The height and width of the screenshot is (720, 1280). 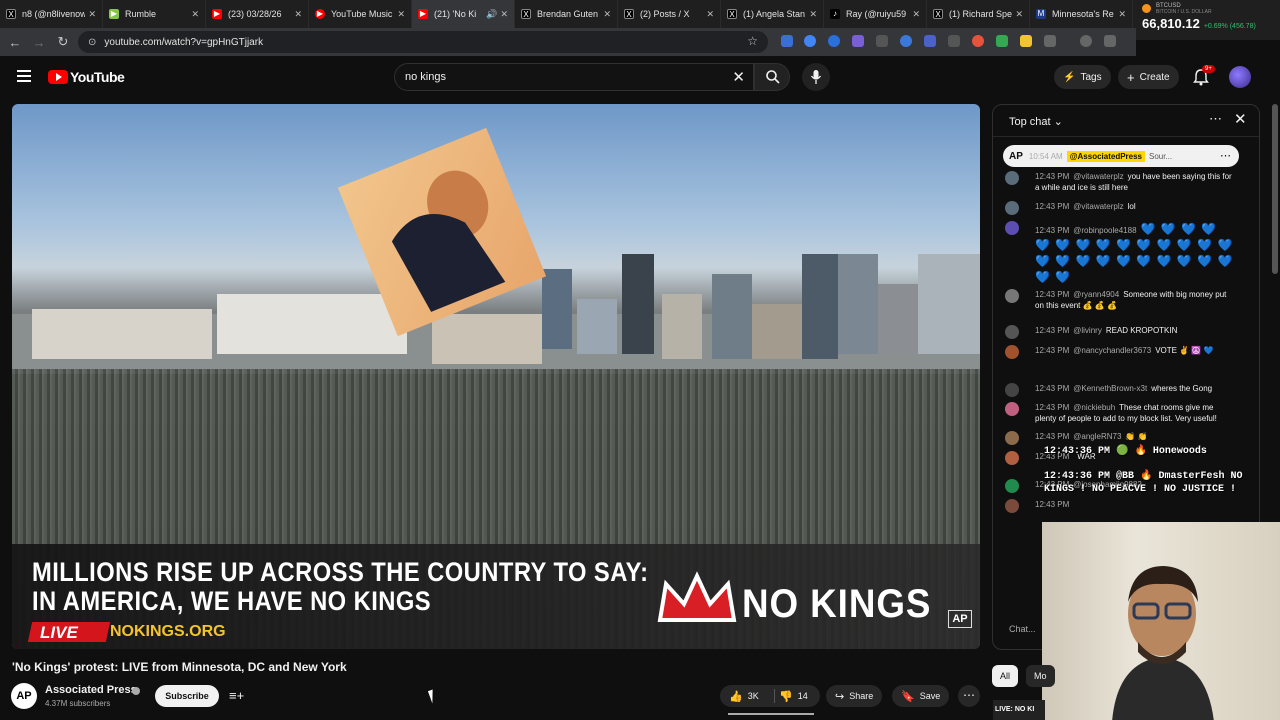 I want to click on webcam-overlay, so click(x=1161, y=621).